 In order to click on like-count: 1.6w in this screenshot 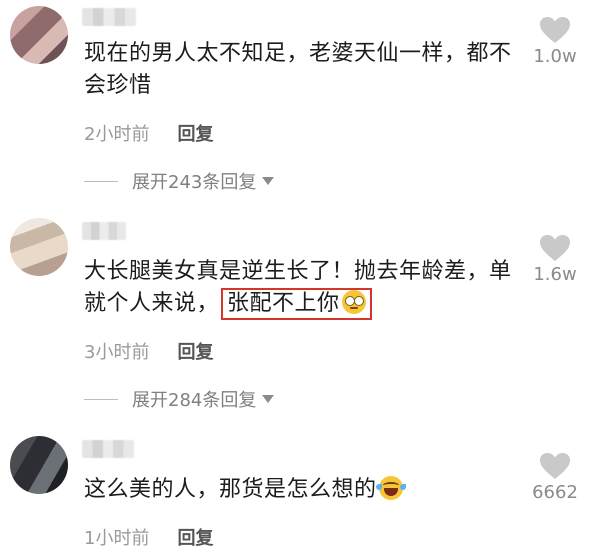, I will do `click(555, 274)`.